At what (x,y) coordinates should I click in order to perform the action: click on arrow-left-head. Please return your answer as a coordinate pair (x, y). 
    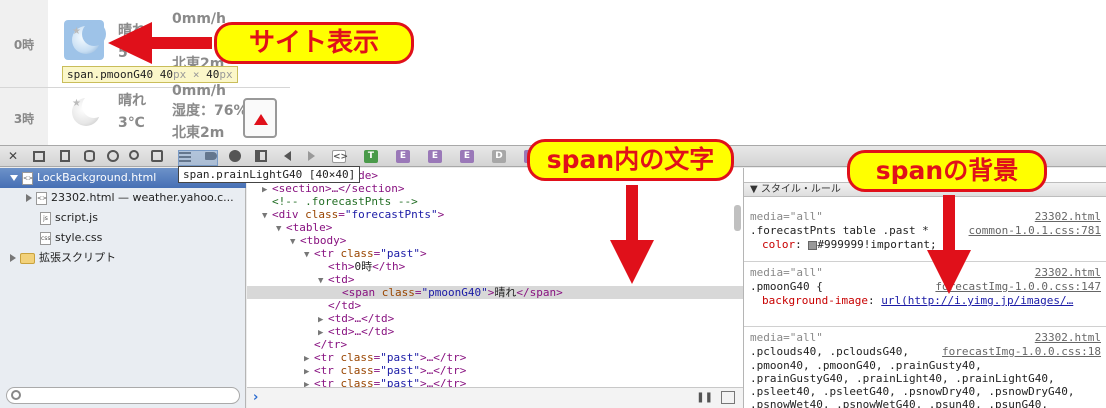
    Looking at the image, I should click on (130, 43).